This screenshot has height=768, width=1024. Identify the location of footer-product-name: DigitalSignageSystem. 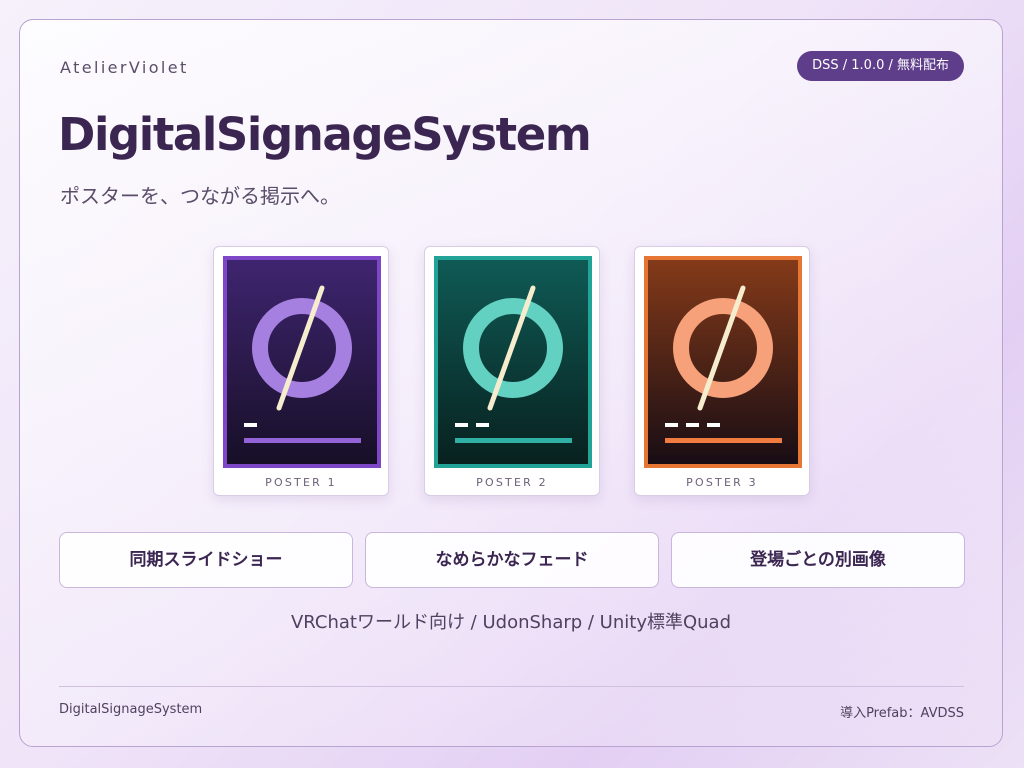
(131, 709).